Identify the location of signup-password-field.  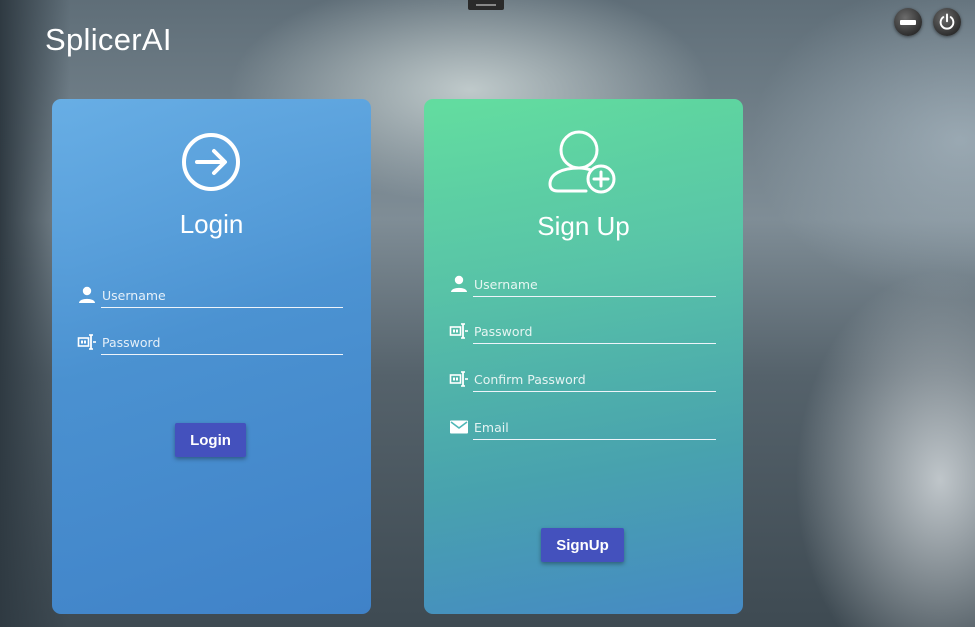
(583, 332).